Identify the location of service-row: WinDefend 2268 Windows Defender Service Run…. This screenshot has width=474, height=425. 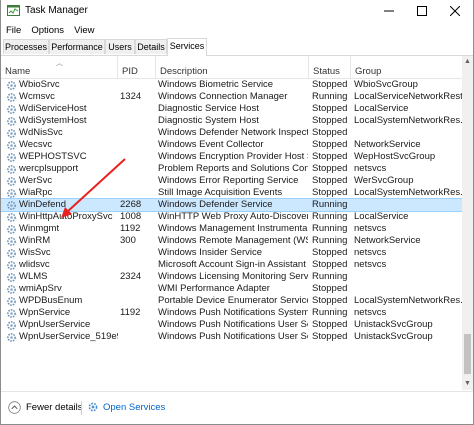
(232, 205).